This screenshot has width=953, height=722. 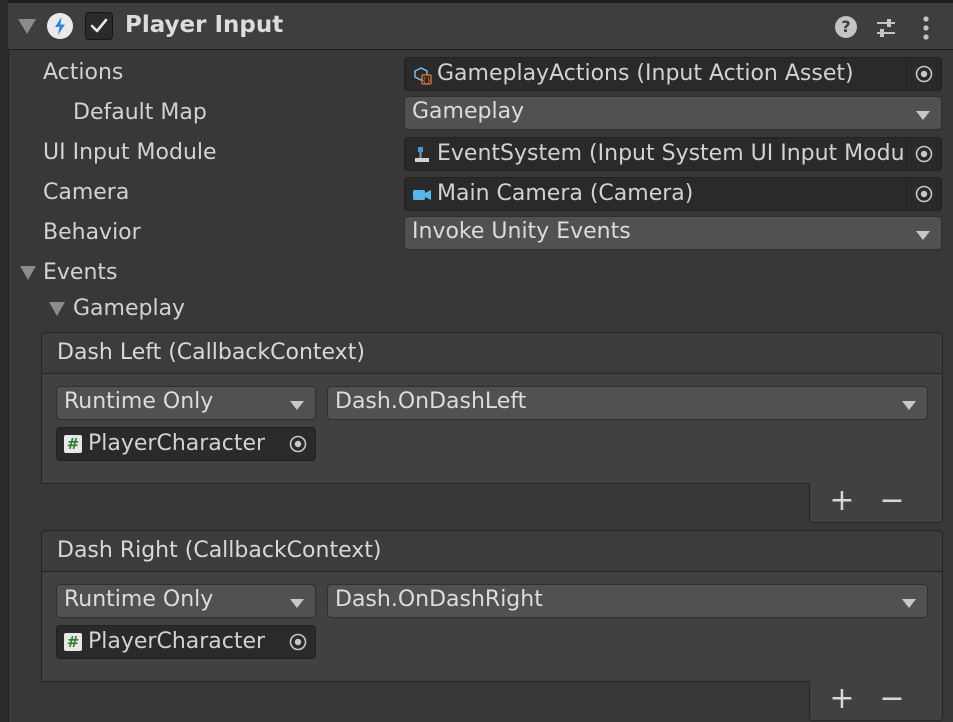 What do you see at coordinates (130, 152) in the screenshot?
I see `ui-input-module-label: UI Input Module` at bounding box center [130, 152].